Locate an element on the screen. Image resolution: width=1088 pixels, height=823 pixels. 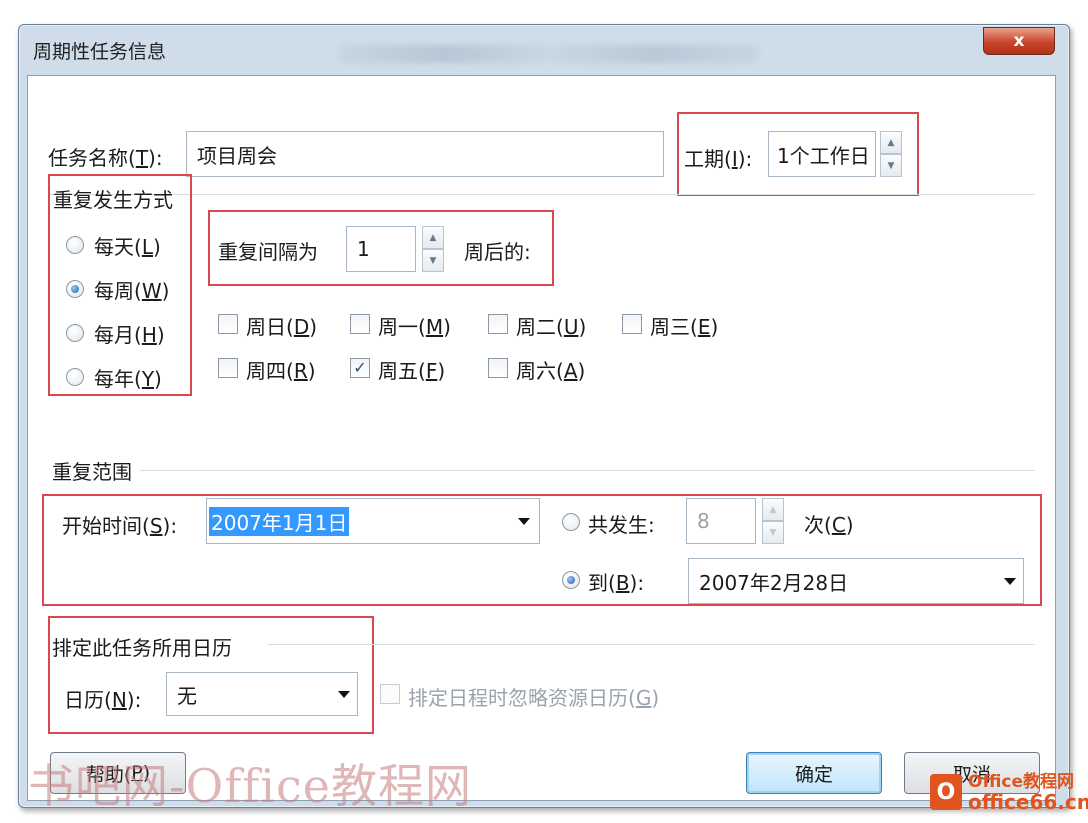
recurrence-group-title: 重复发生方式 is located at coordinates (113, 200).